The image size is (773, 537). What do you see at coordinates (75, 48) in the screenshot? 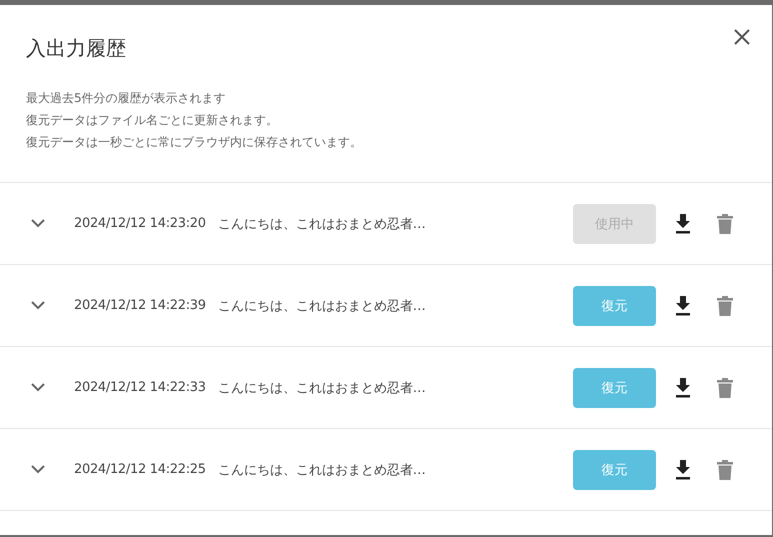
I see `dialog-title: 入出力履歴` at bounding box center [75, 48].